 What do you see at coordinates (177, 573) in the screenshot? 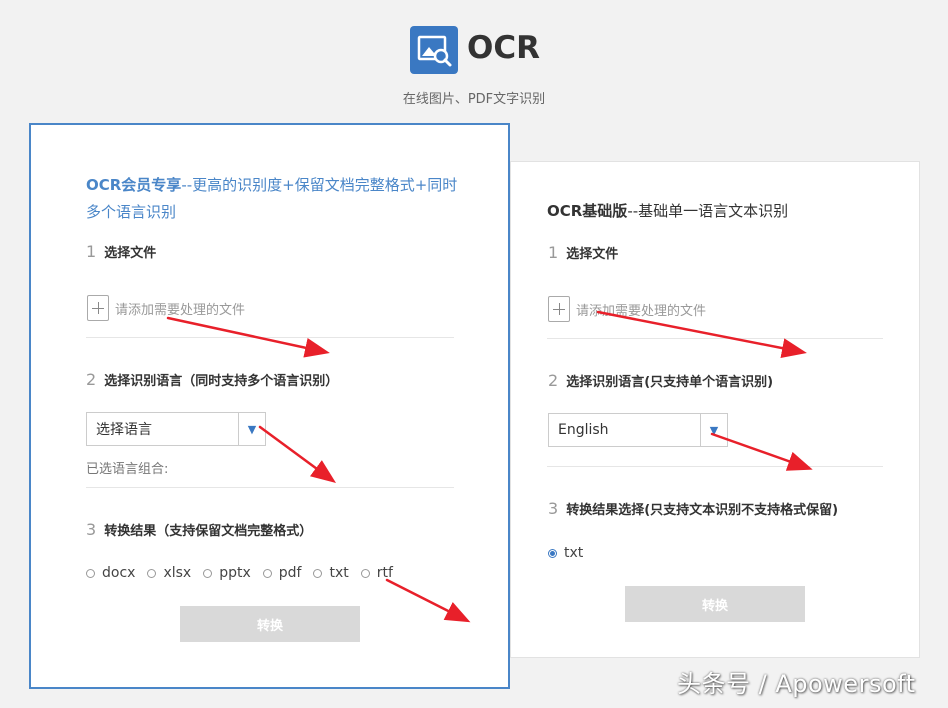
I see `format-label: xlsx` at bounding box center [177, 573].